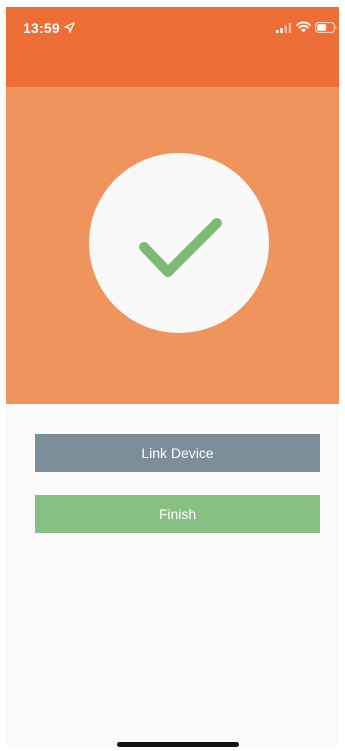 Image resolution: width=345 pixels, height=751 pixels. I want to click on signal-icon, so click(284, 28).